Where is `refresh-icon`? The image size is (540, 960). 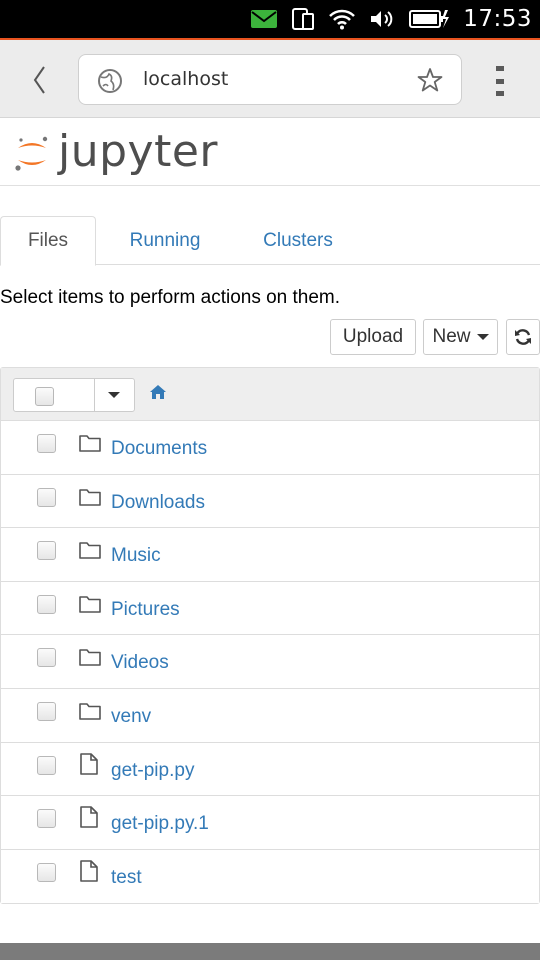
refresh-icon is located at coordinates (523, 337).